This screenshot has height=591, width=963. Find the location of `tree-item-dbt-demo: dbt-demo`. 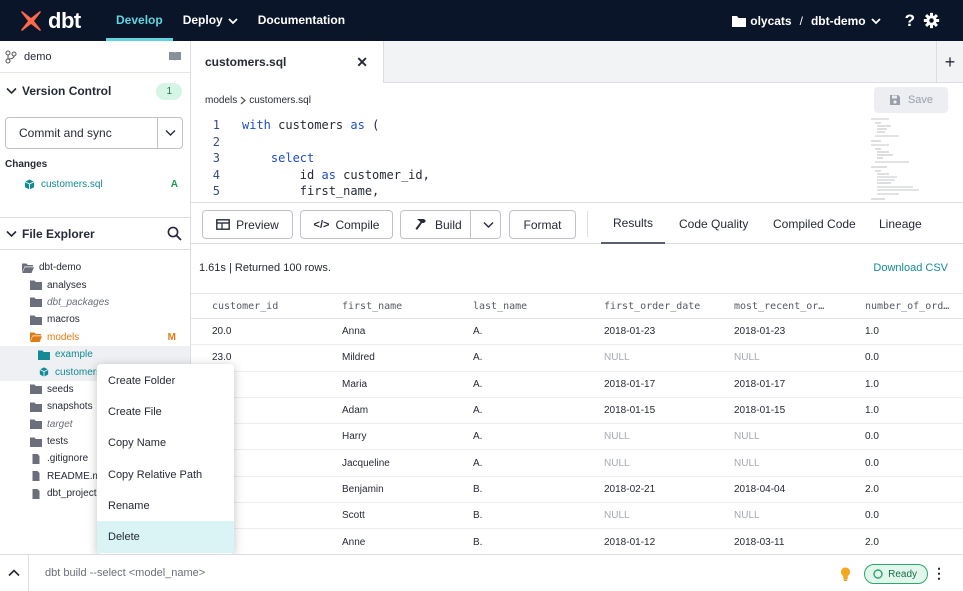

tree-item-dbt-demo: dbt-demo is located at coordinates (95, 267).